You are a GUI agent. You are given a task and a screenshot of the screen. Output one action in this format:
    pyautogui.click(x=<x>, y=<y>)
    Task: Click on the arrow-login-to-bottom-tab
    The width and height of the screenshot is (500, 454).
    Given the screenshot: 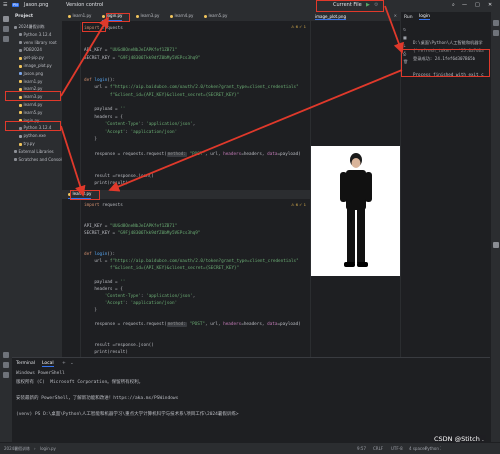 What is the action you would take?
    pyautogui.click(x=73, y=161)
    